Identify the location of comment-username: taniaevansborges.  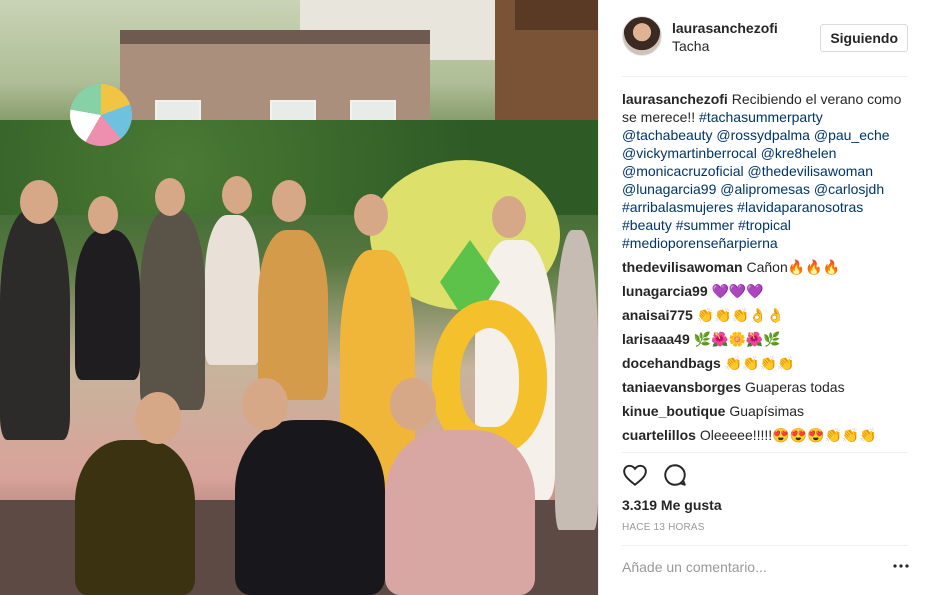
(681, 387).